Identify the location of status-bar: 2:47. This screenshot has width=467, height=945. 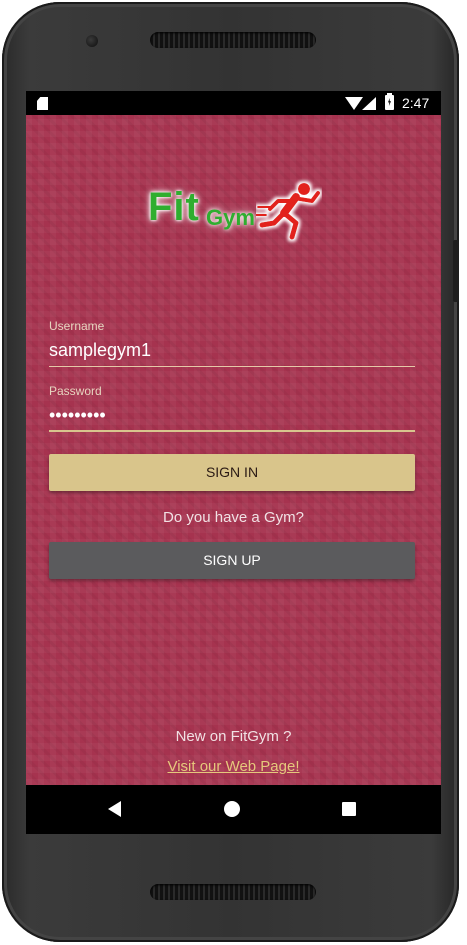
(233, 103).